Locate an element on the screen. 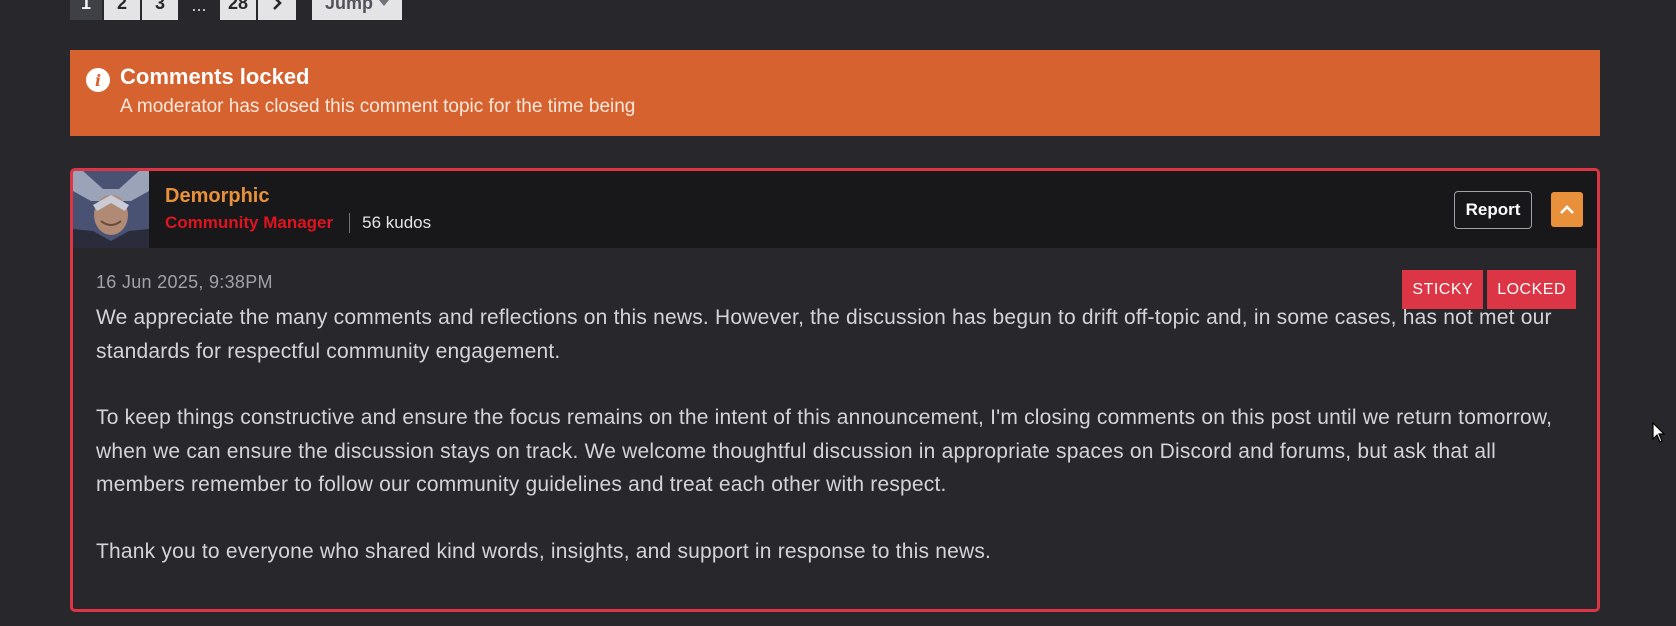  jump-label: Jump is located at coordinates (349, 6).